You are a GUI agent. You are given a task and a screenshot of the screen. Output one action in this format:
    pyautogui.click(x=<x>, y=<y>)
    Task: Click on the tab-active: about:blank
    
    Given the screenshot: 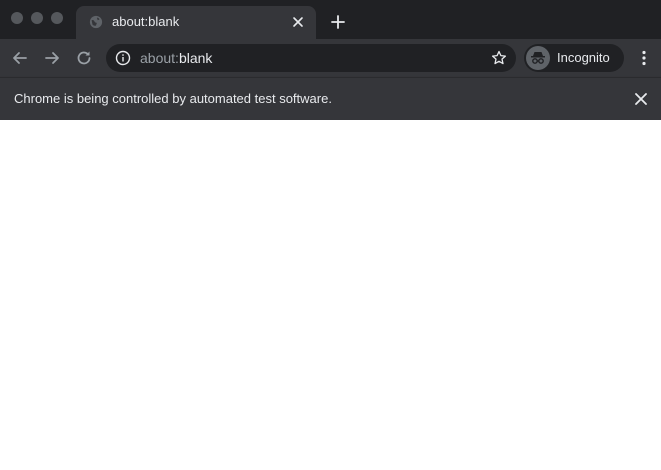 What is the action you would take?
    pyautogui.click(x=196, y=22)
    